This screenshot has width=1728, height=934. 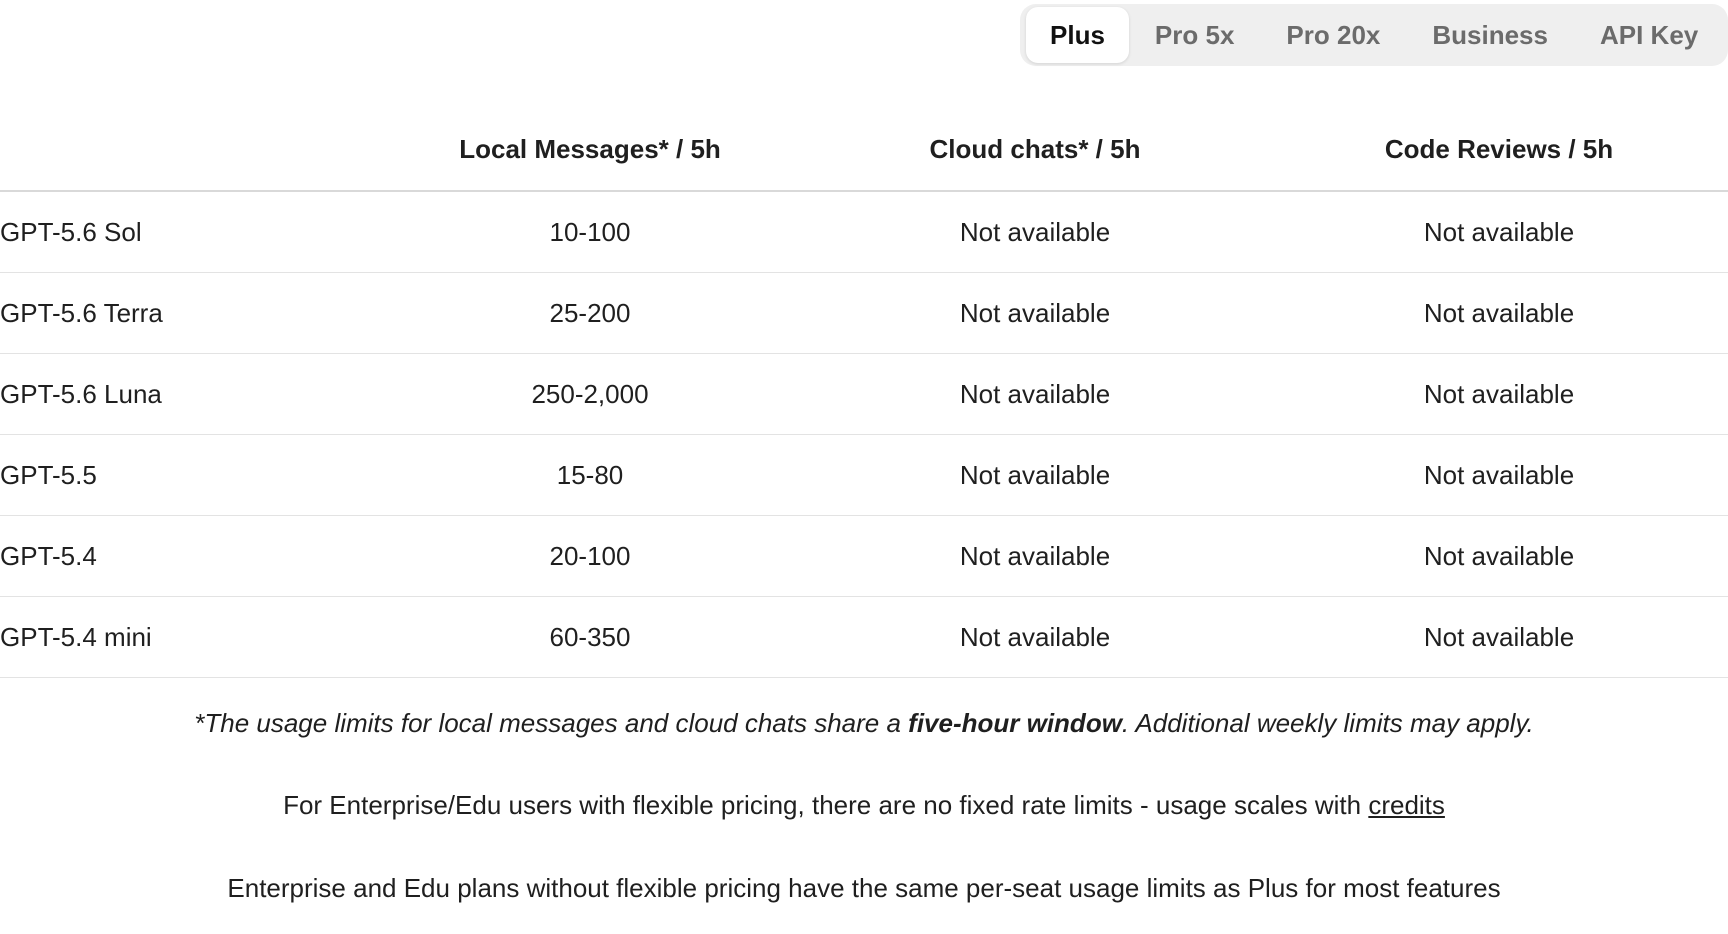 I want to click on credits-link: credits, so click(x=1406, y=805).